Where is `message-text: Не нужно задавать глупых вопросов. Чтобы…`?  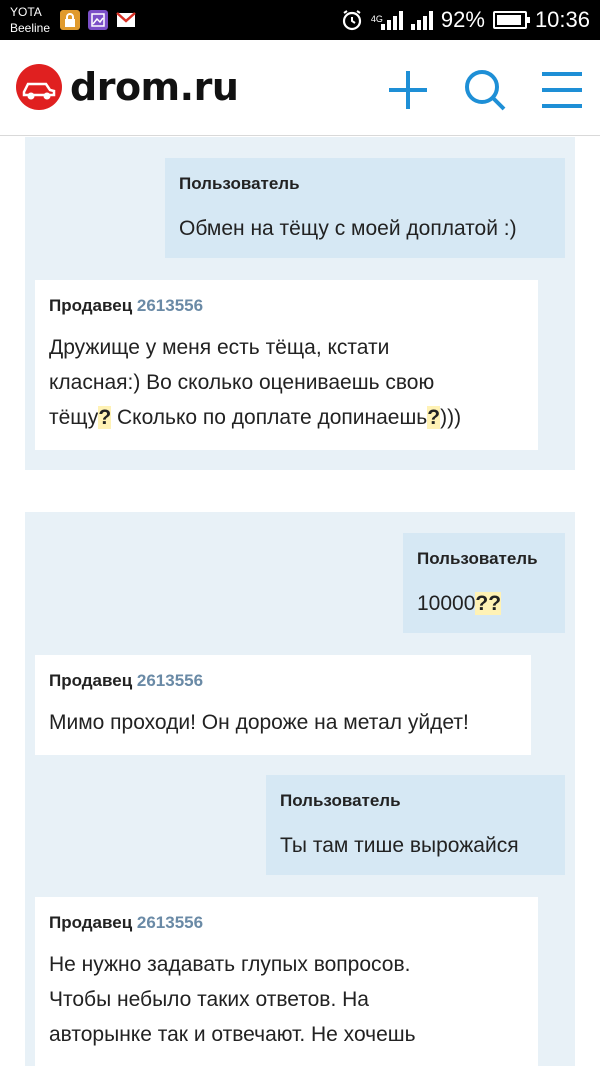 message-text: Не нужно задавать глупых вопросов. Чтобы… is located at coordinates (232, 999).